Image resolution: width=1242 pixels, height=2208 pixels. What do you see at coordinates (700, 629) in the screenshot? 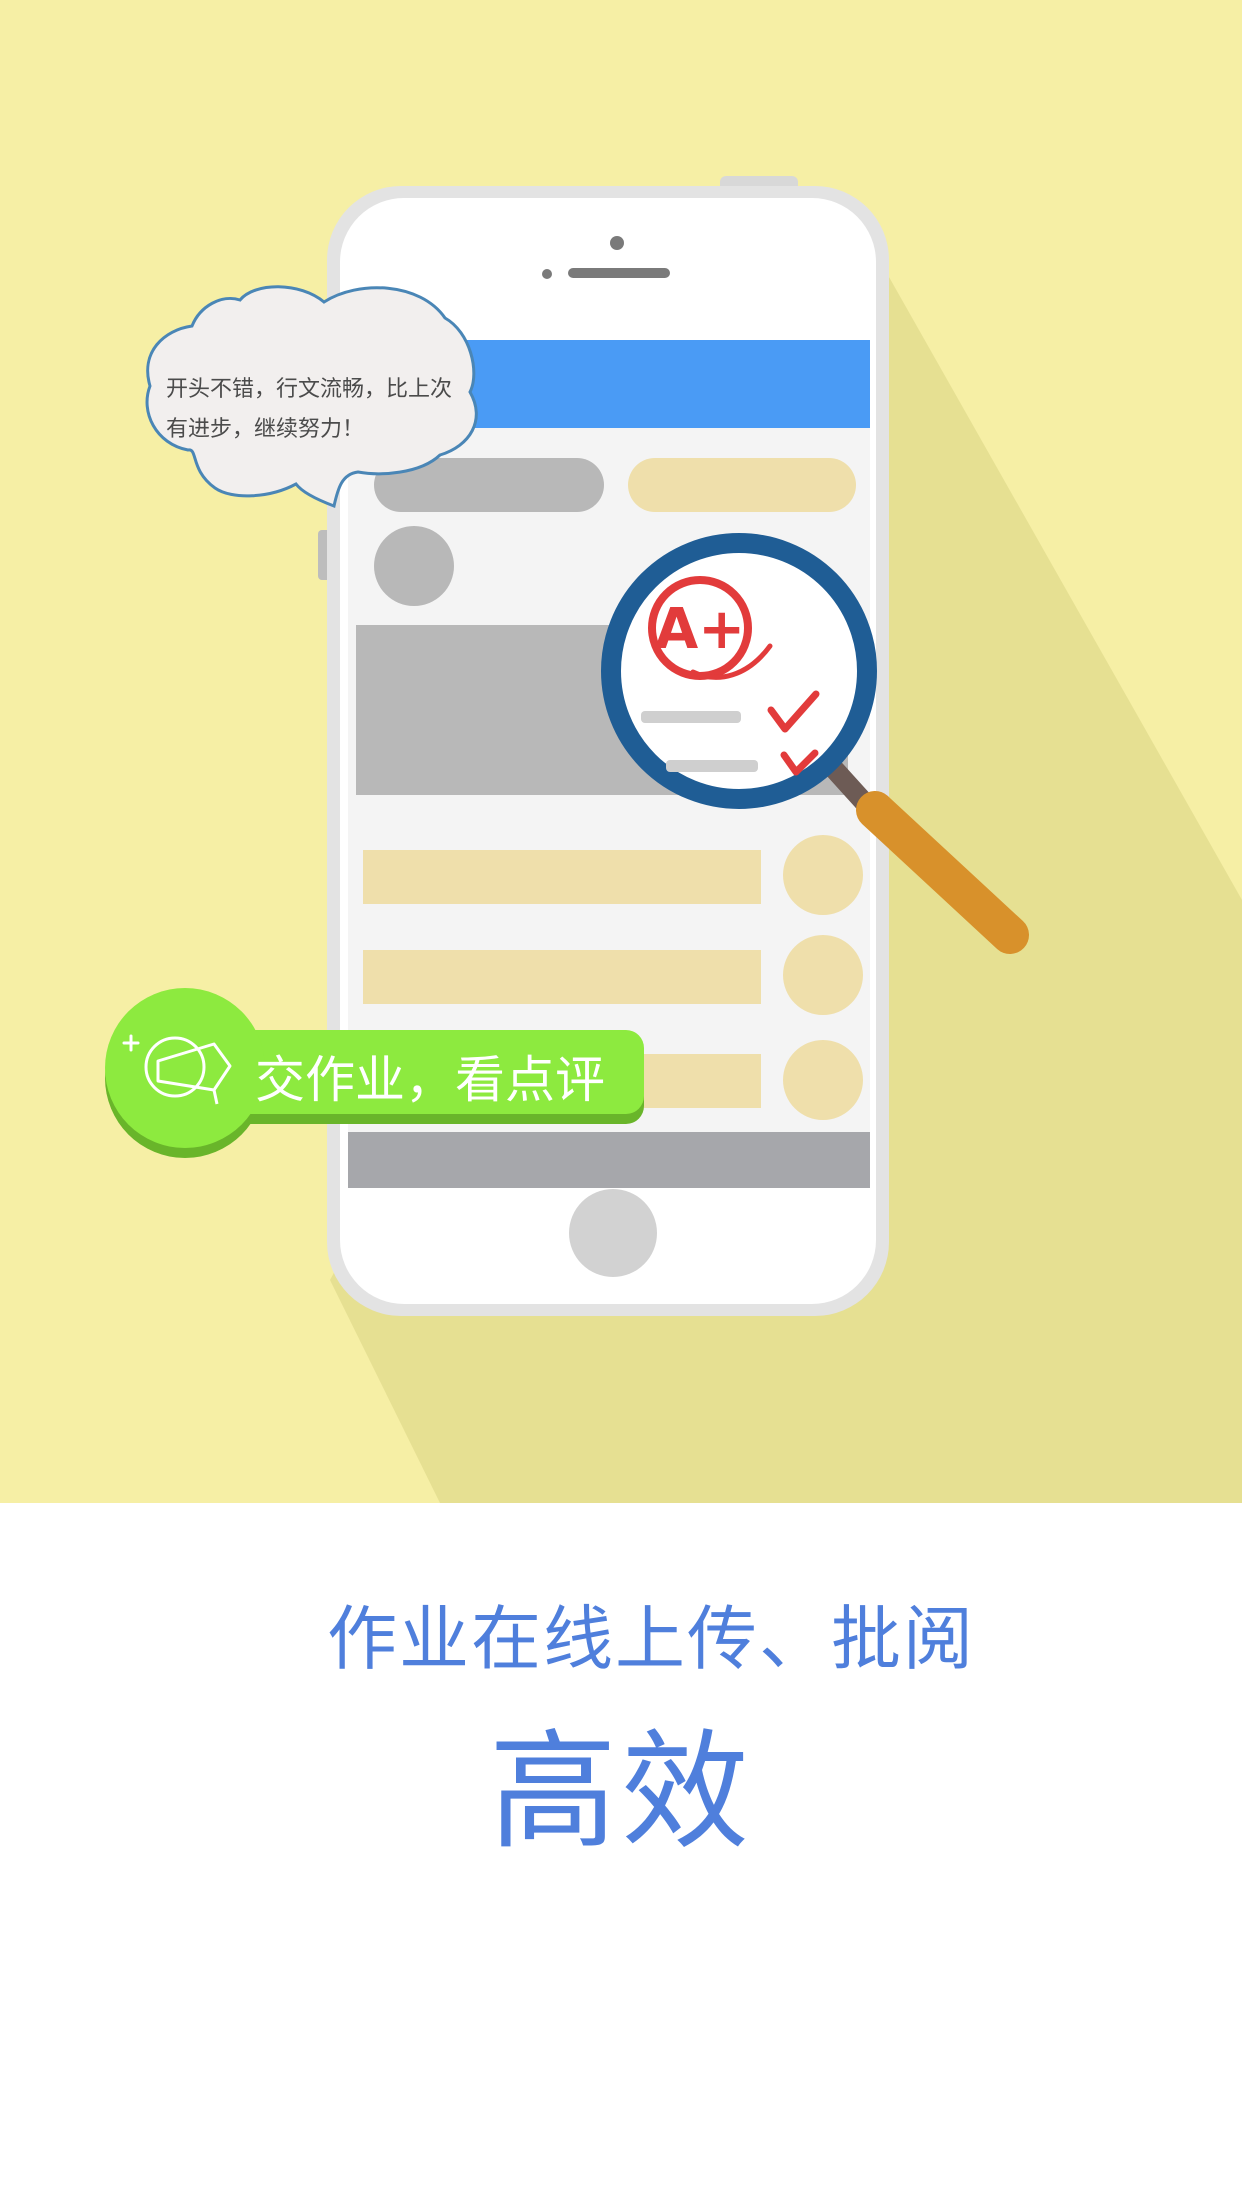
I see `grade-badge-text: A+` at bounding box center [700, 629].